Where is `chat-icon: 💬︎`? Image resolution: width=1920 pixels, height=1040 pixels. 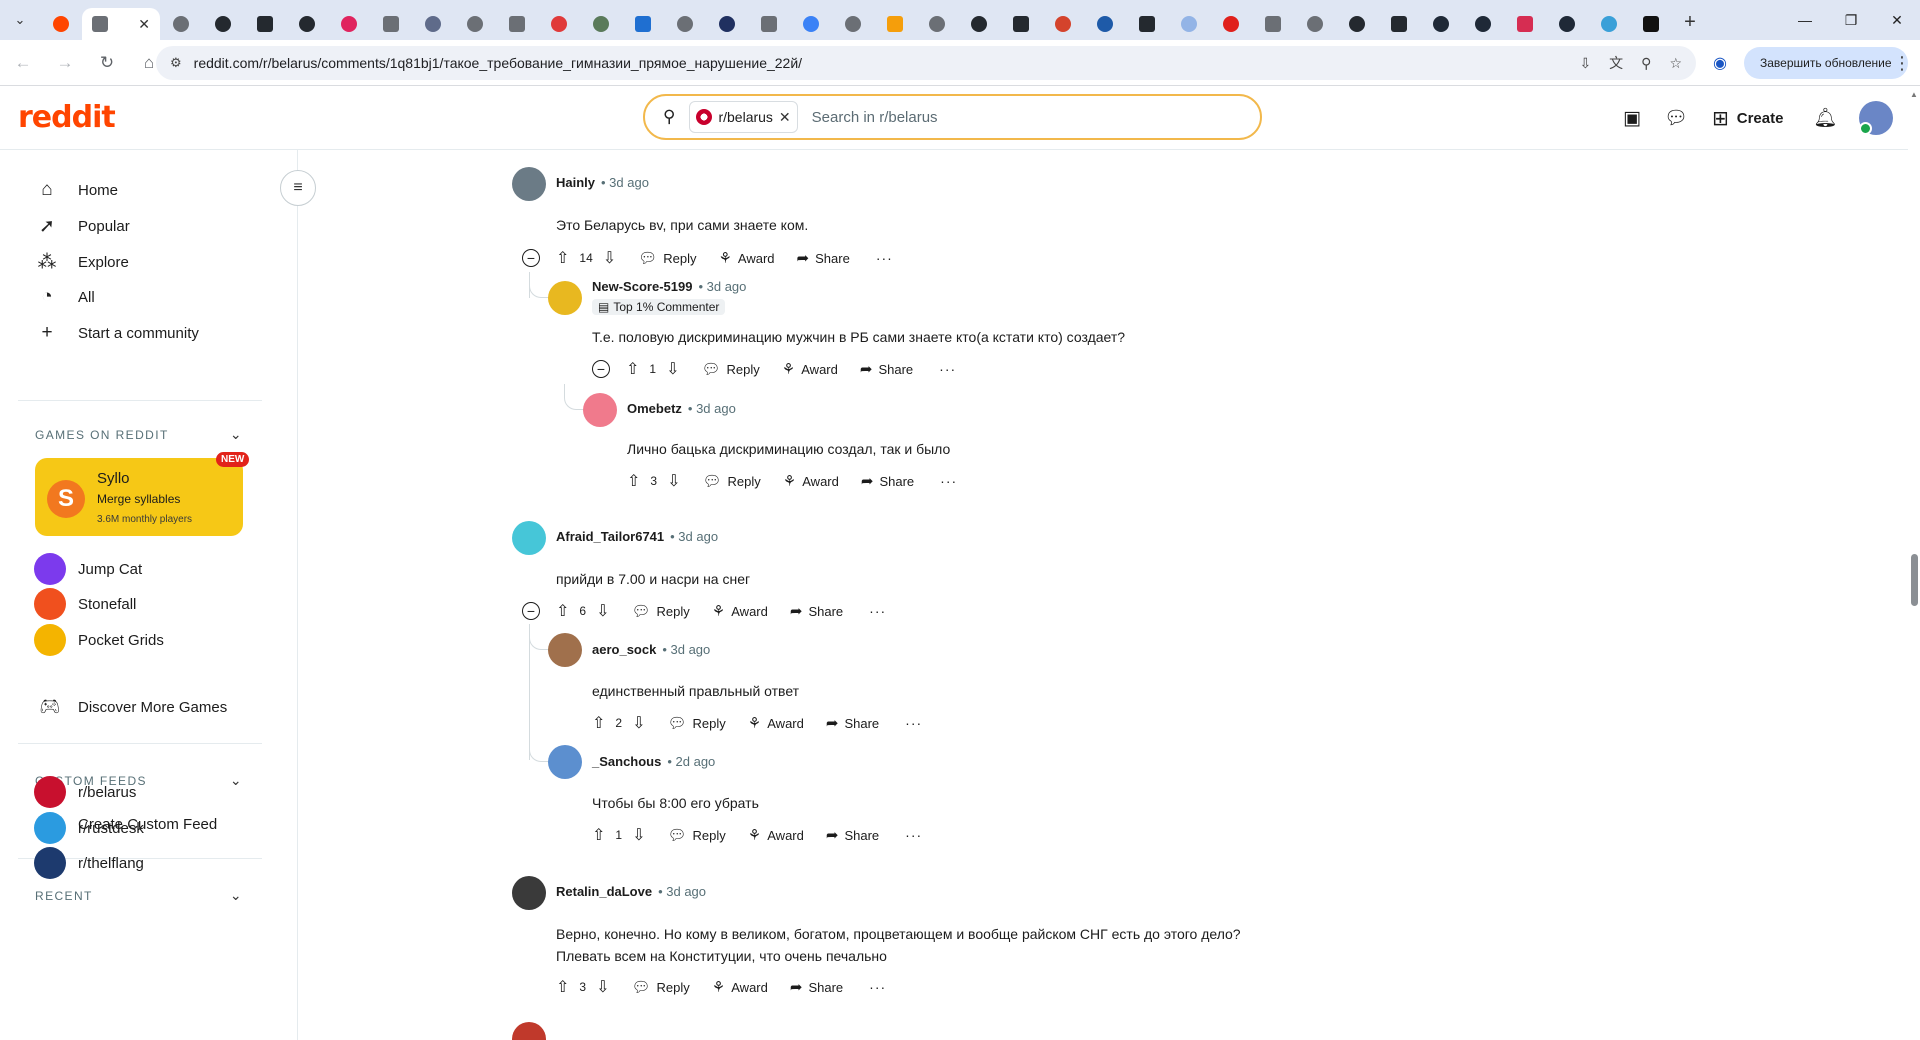
chat-icon: 💬︎ is located at coordinates (1676, 118).